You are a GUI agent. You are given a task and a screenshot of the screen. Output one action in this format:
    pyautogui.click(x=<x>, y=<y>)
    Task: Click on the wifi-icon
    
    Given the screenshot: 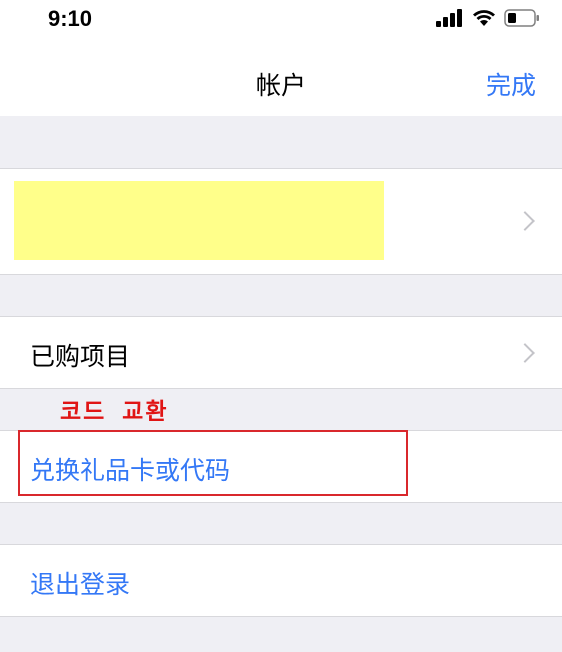 What is the action you would take?
    pyautogui.click(x=484, y=18)
    